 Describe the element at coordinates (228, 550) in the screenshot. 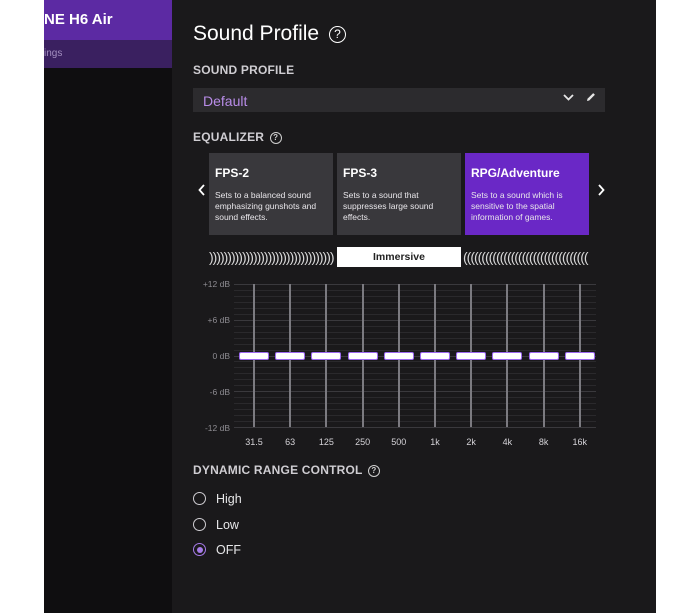

I see `radio-label: OFF` at that location.